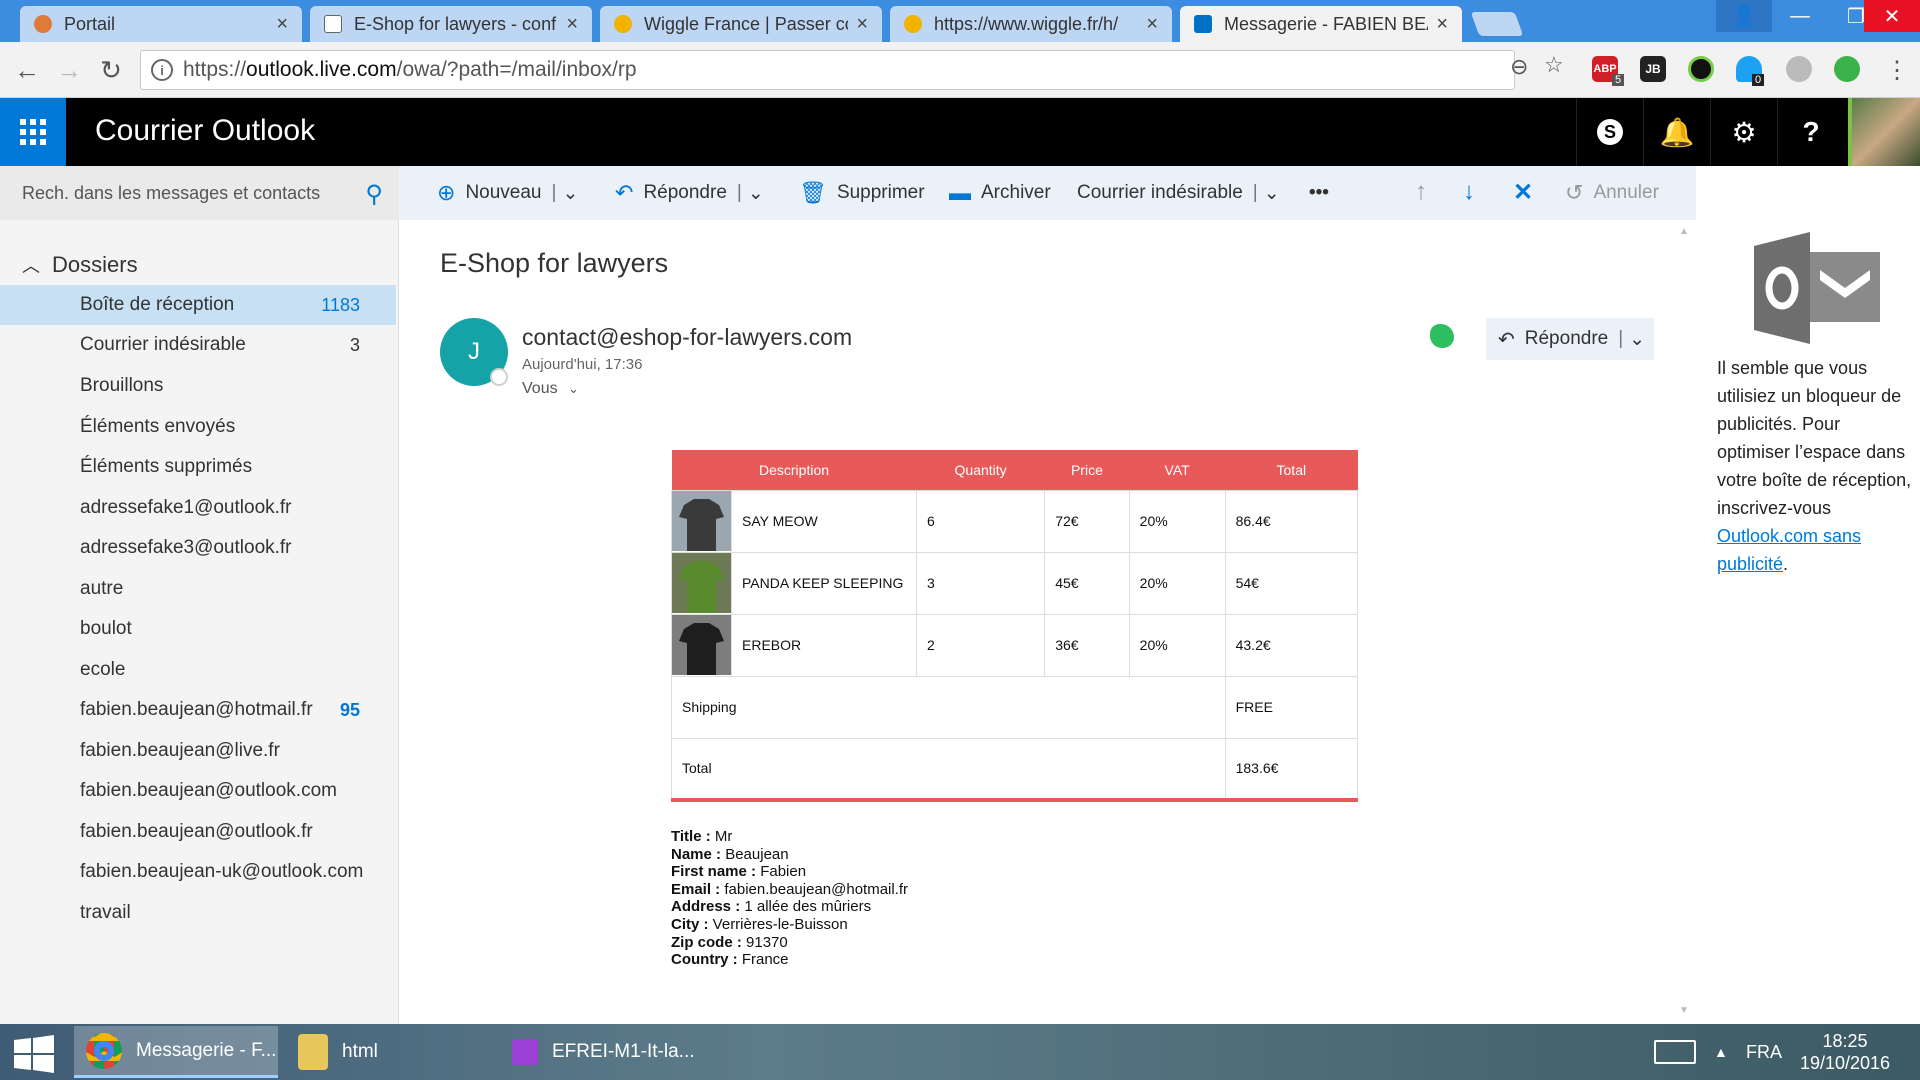  What do you see at coordinates (1847, 69) in the screenshot?
I see `evernote-ext-icon` at bounding box center [1847, 69].